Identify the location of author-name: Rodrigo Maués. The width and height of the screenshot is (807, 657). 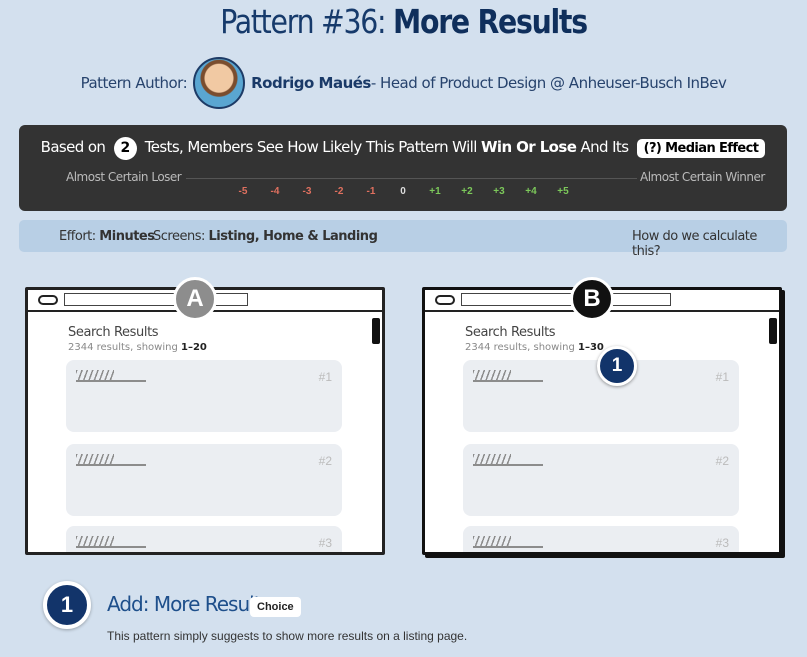
(311, 83).